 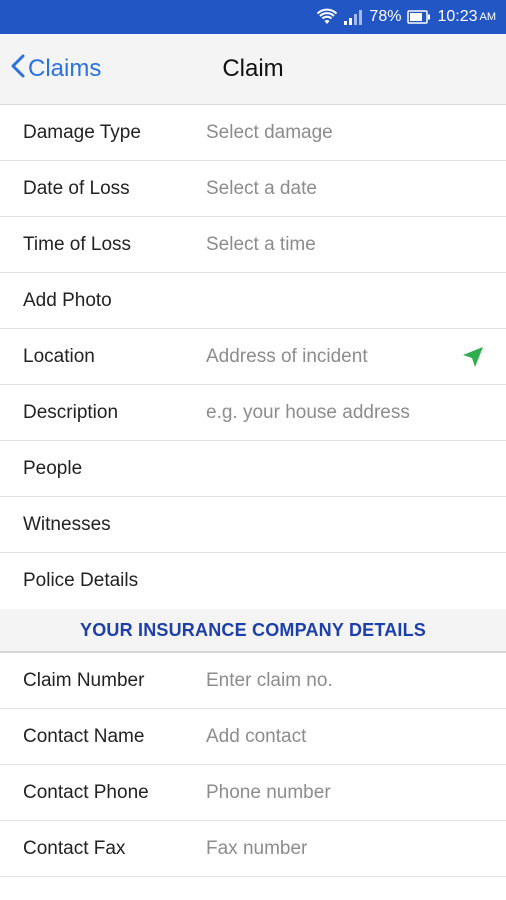 I want to click on clock: 10:23 AM, so click(x=466, y=17).